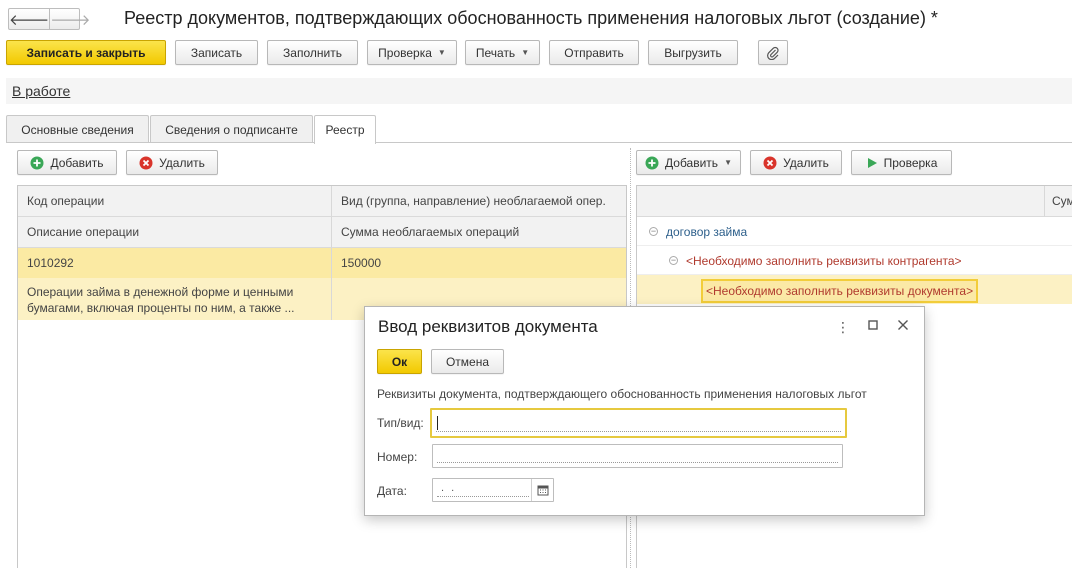  What do you see at coordinates (637, 456) in the screenshot?
I see `number-field` at bounding box center [637, 456].